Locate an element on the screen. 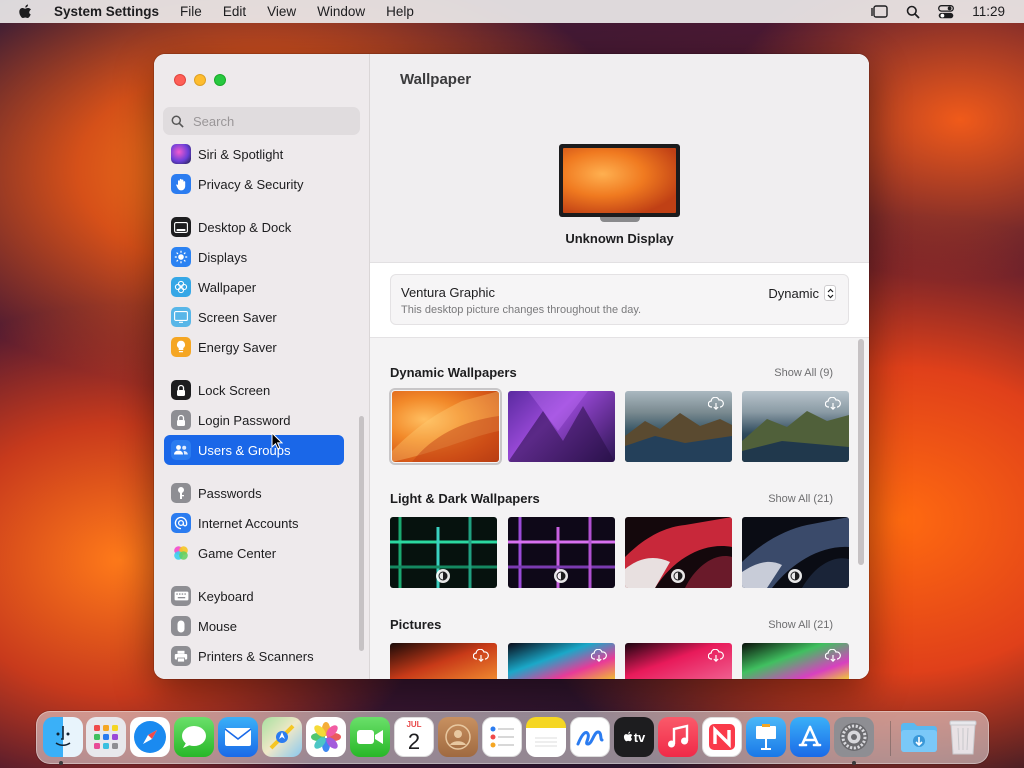  dock-messages-icon is located at coordinates (194, 737).